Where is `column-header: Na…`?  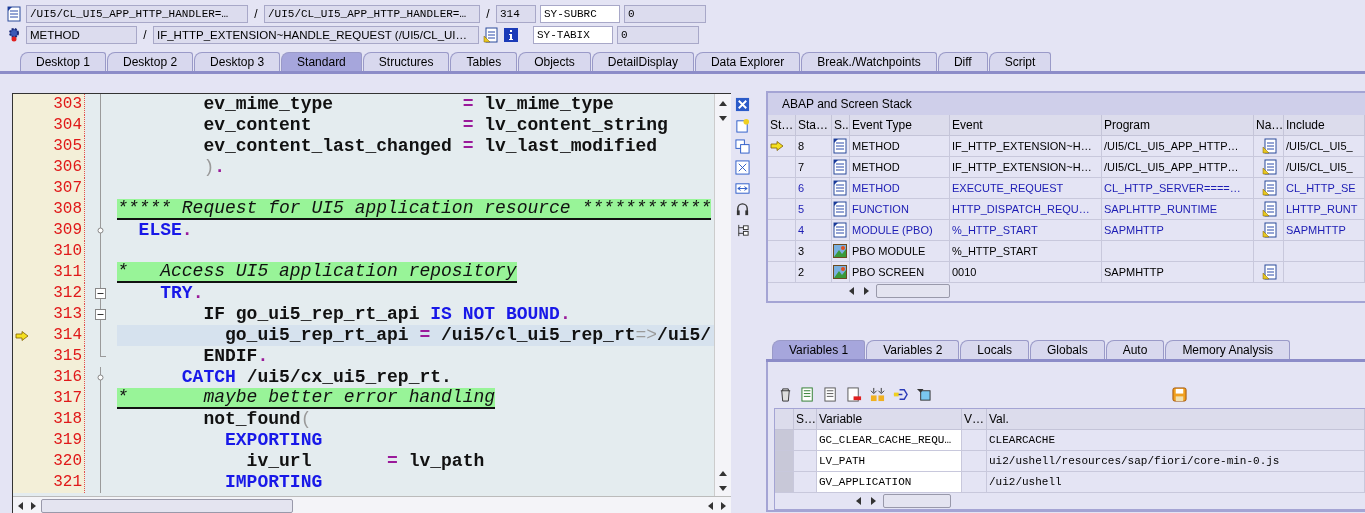 column-header: Na… is located at coordinates (1269, 125).